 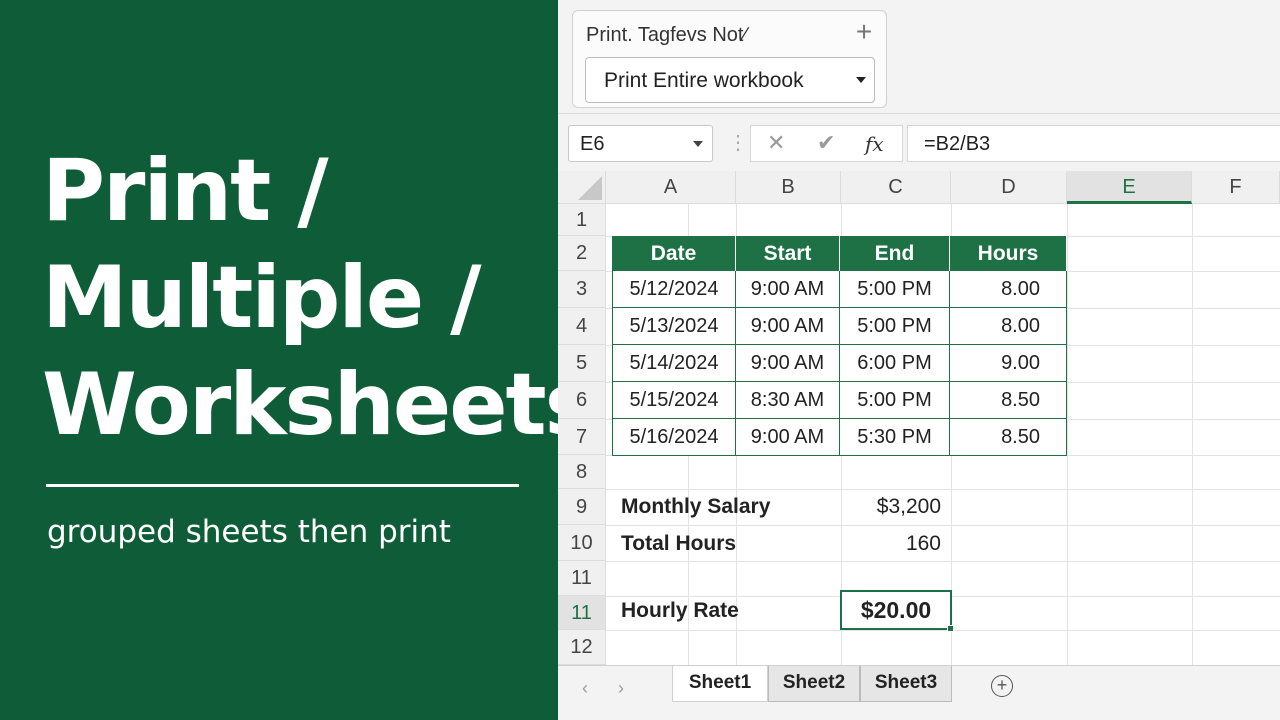 I want to click on formula-input: =B2/B3, so click(x=1093, y=143).